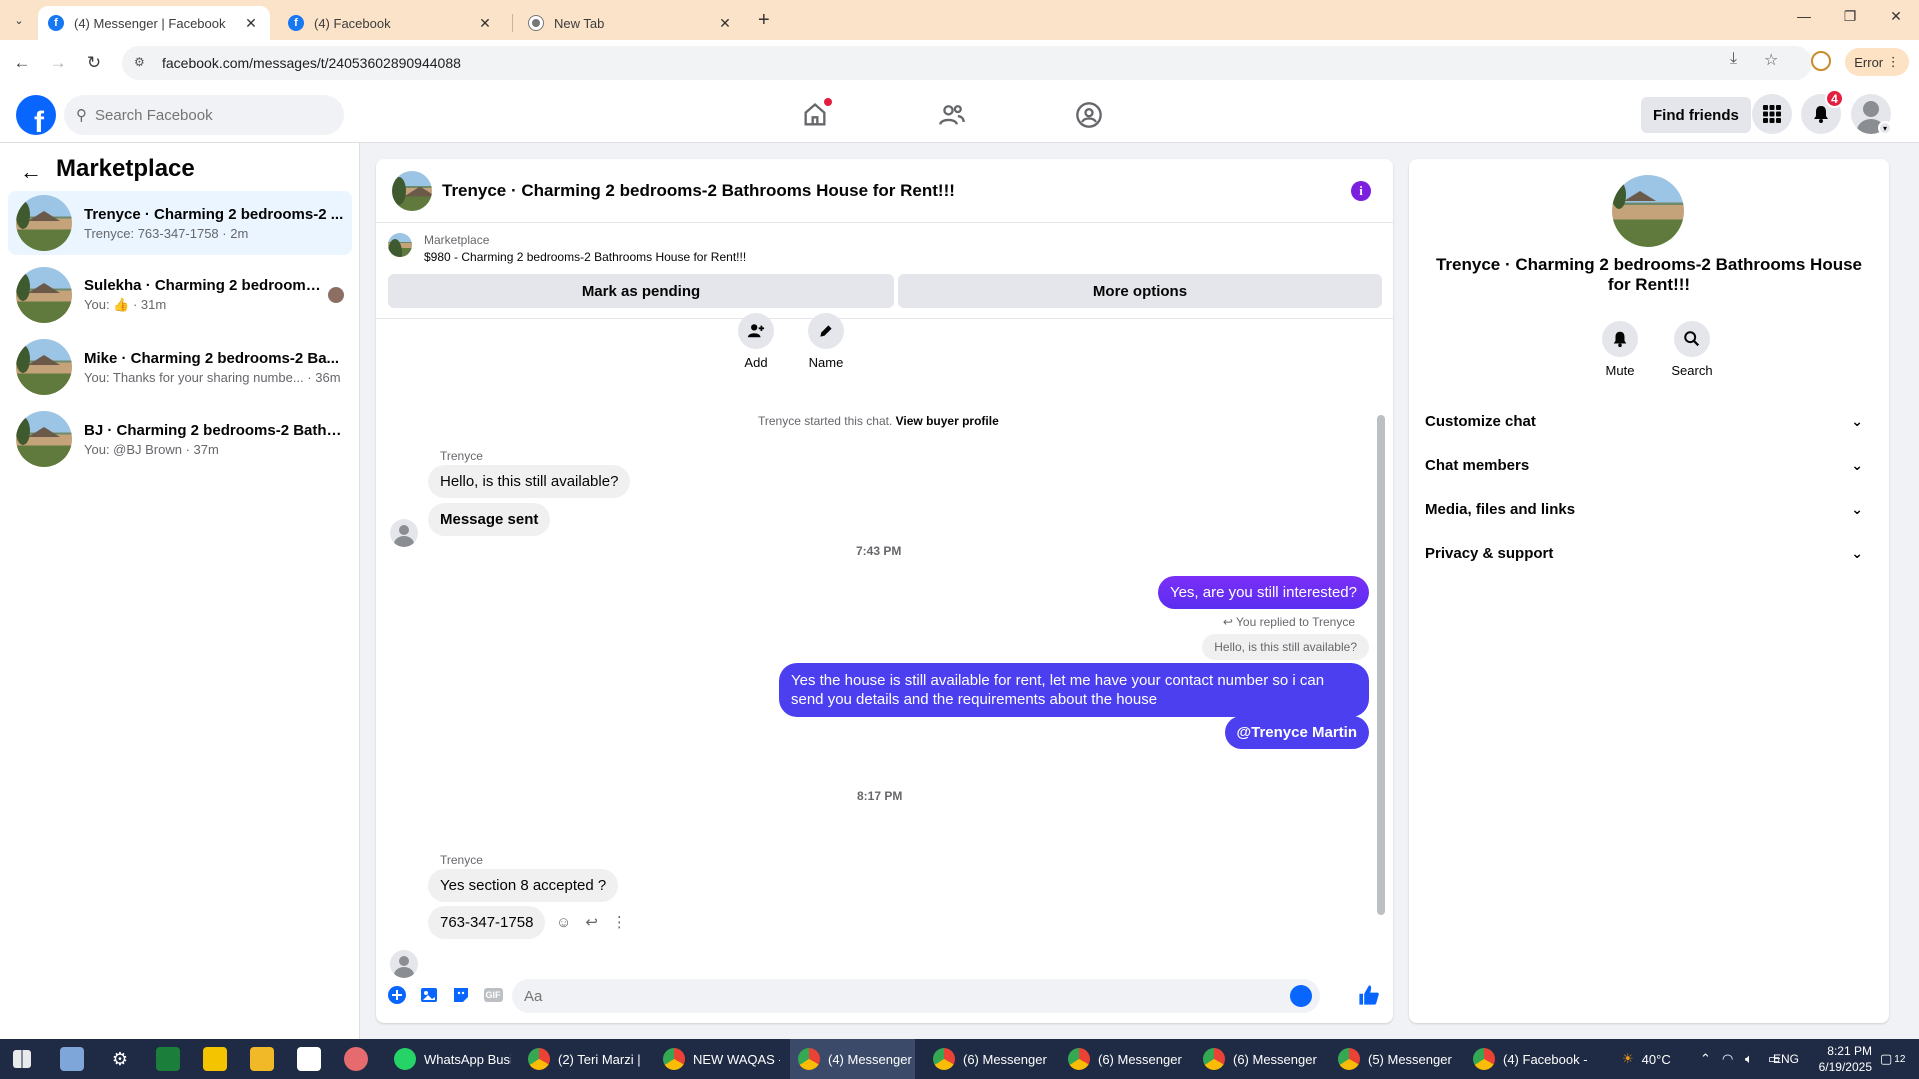 The height and width of the screenshot is (1079, 1919). What do you see at coordinates (22, 1059) in the screenshot?
I see `windows-start-icon` at bounding box center [22, 1059].